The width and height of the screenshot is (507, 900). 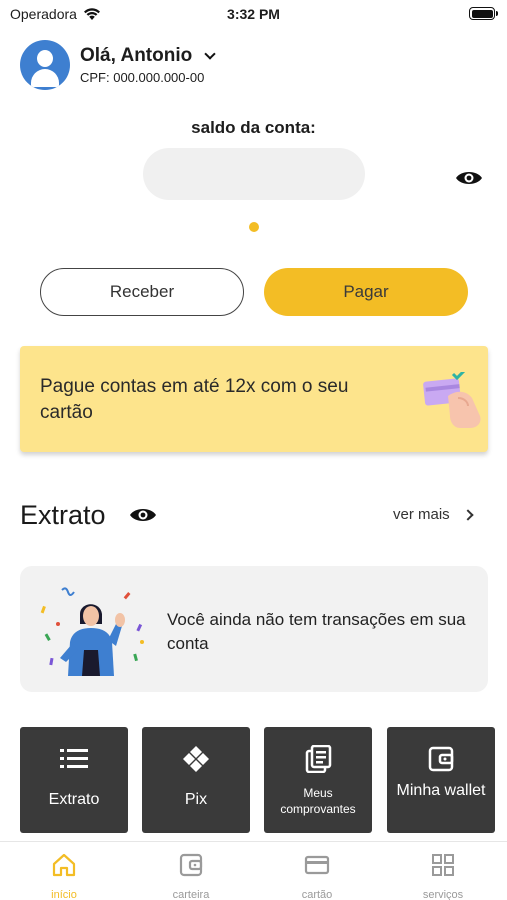 What do you see at coordinates (92, 631) in the screenshot?
I see `person-celebrating-illustration` at bounding box center [92, 631].